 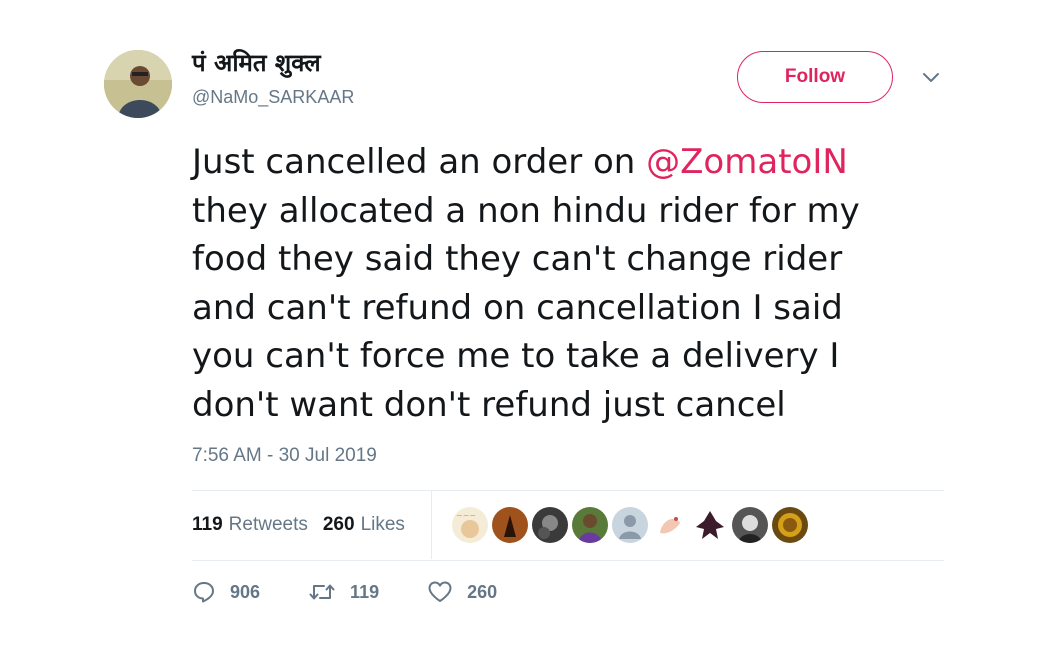 I want to click on author-name: पं अमित शुक्ल, so click(x=256, y=63).